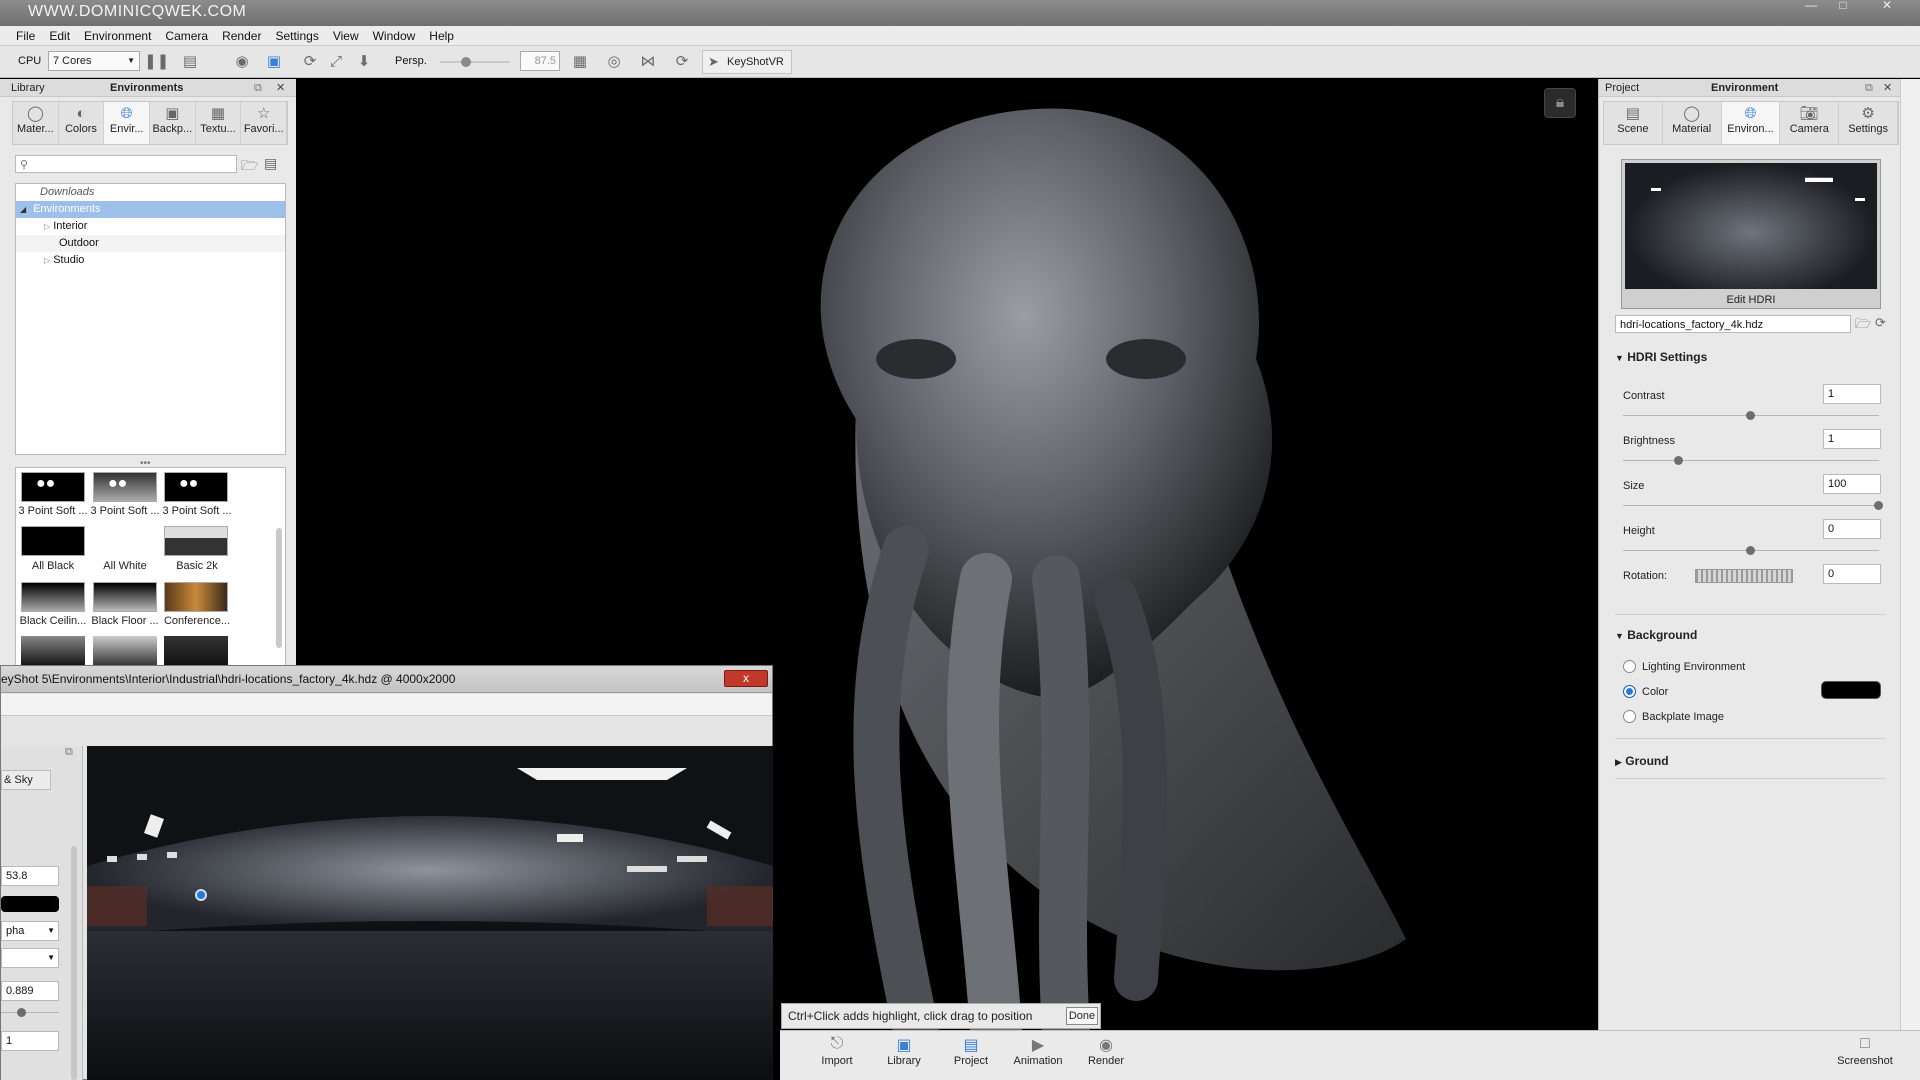  What do you see at coordinates (310, 62) in the screenshot?
I see `reset-icon: ⟳` at bounding box center [310, 62].